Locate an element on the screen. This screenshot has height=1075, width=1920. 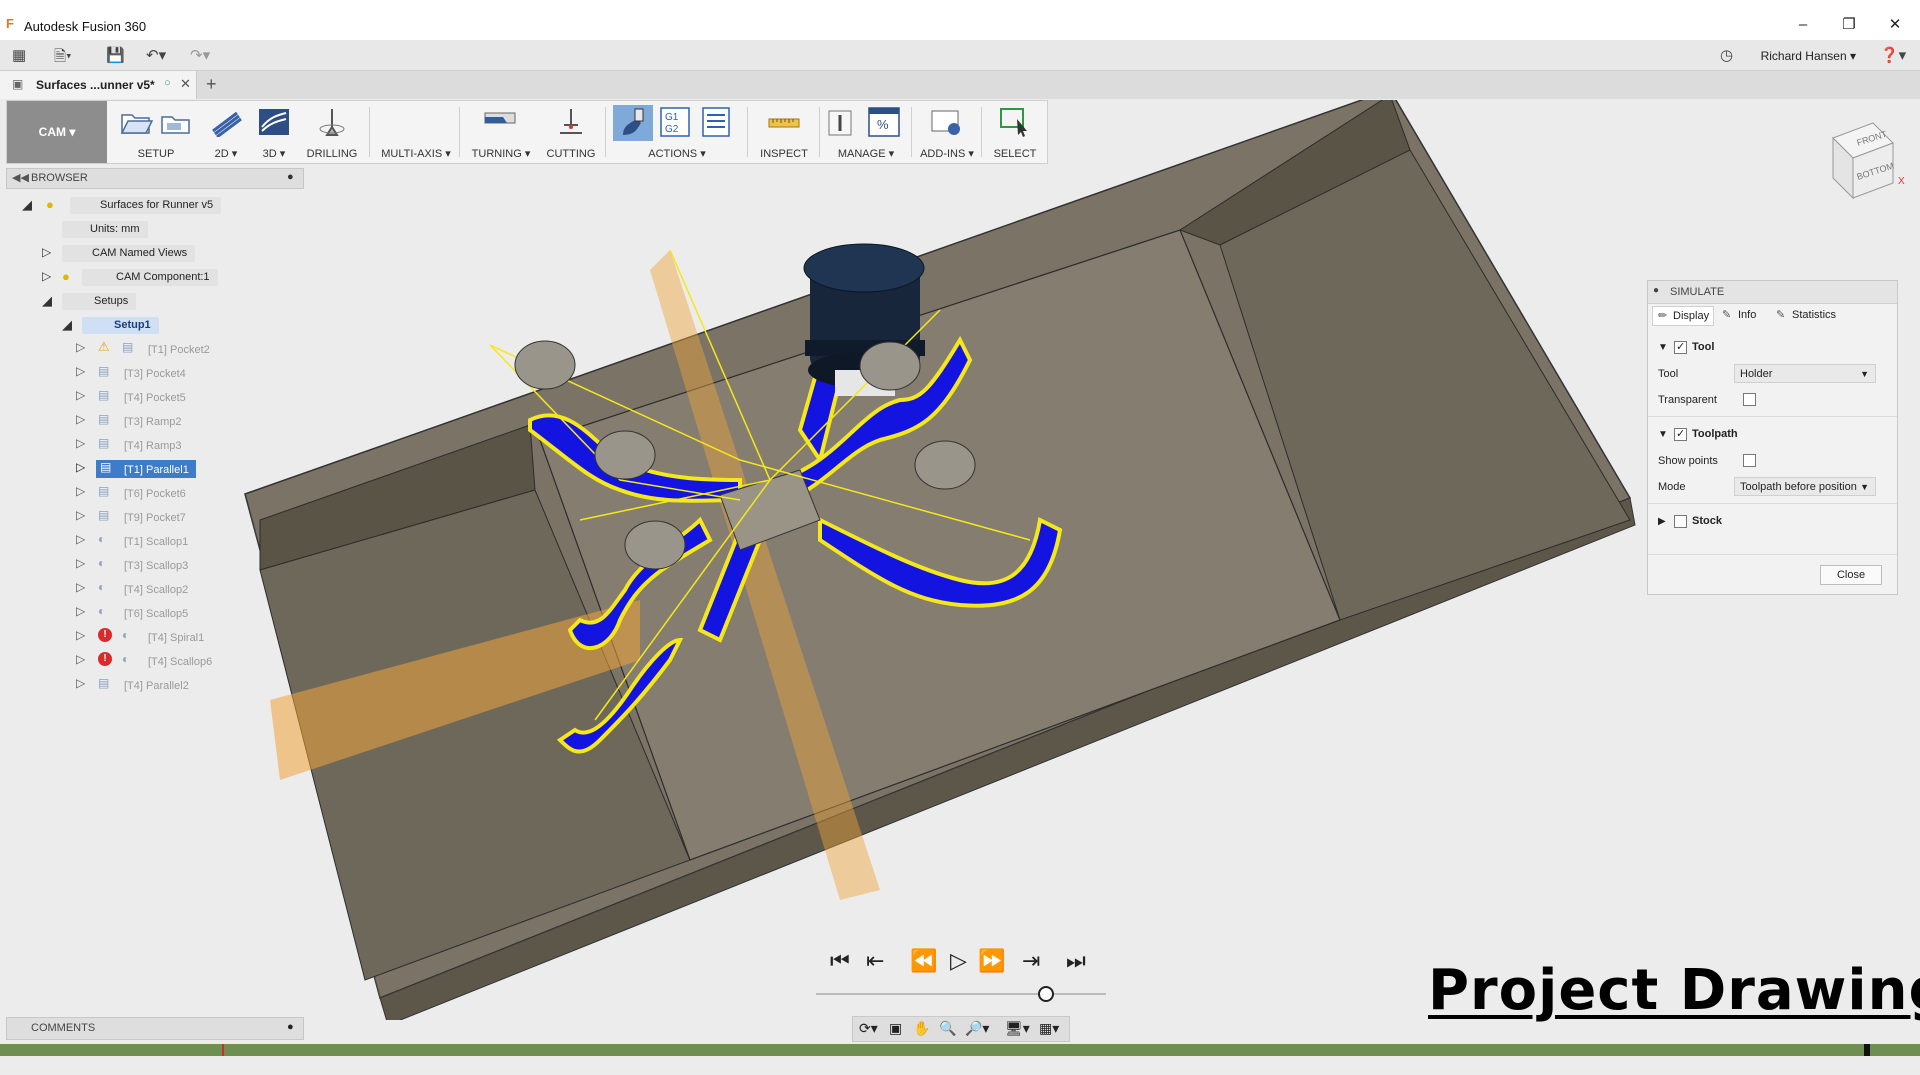
warning-icon: ⚠ is located at coordinates (104, 346).